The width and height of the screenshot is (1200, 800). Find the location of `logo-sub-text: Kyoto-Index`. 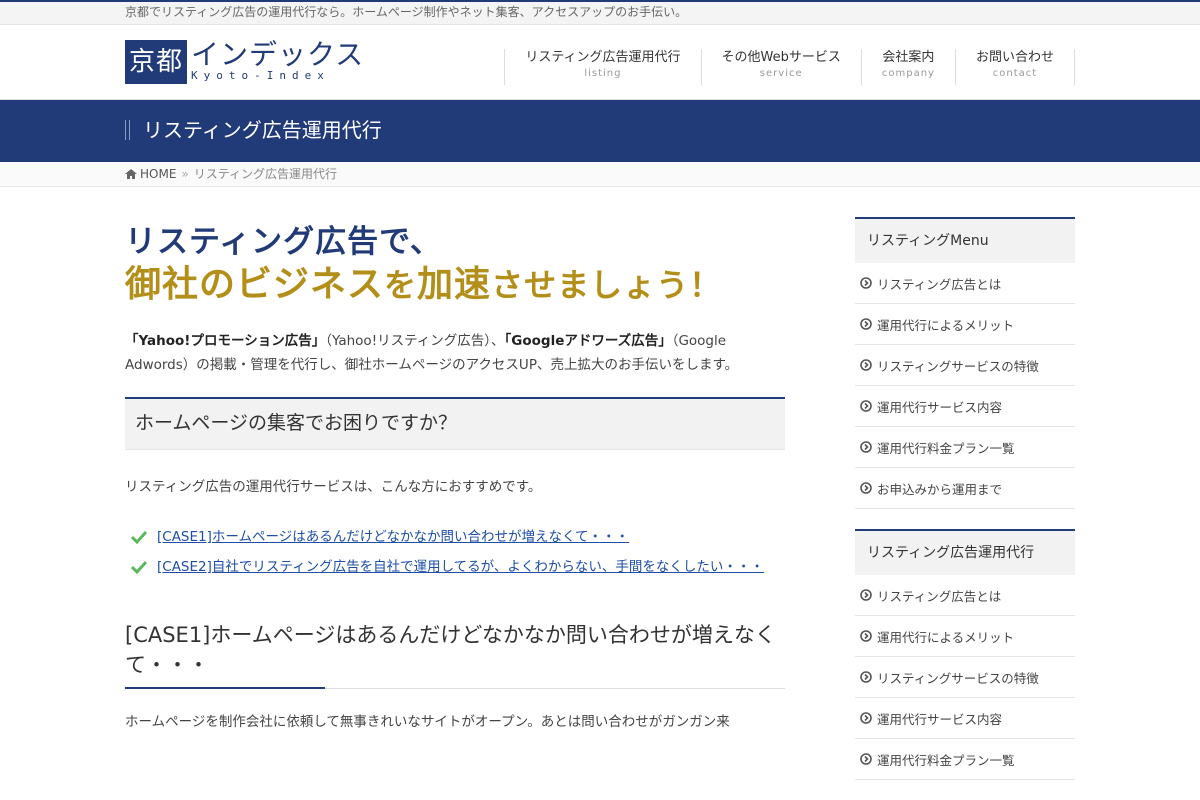

logo-sub-text: Kyoto-Index is located at coordinates (260, 75).